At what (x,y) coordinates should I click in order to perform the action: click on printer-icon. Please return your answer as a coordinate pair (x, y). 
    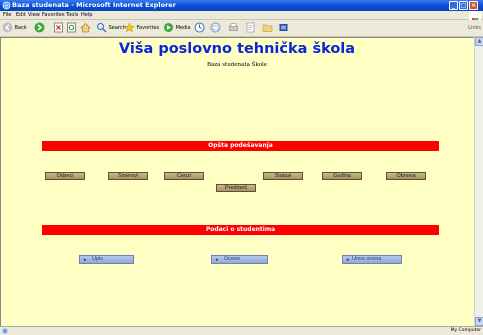
    Looking at the image, I should click on (233, 27).